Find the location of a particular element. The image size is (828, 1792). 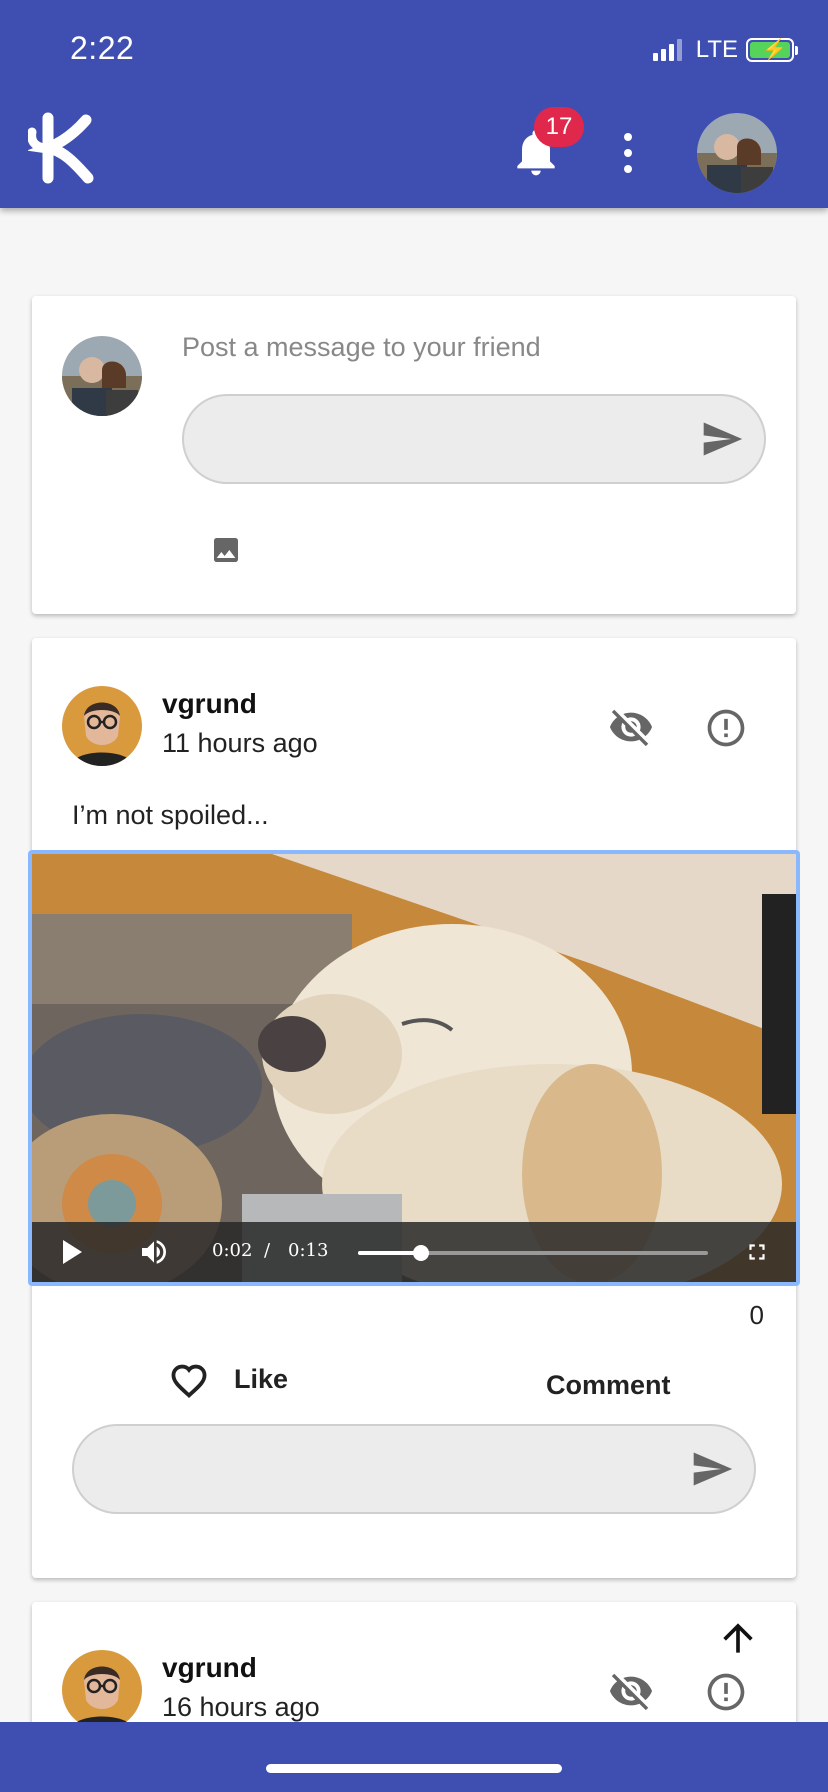

post-time: 11 hours ago is located at coordinates (240, 743).